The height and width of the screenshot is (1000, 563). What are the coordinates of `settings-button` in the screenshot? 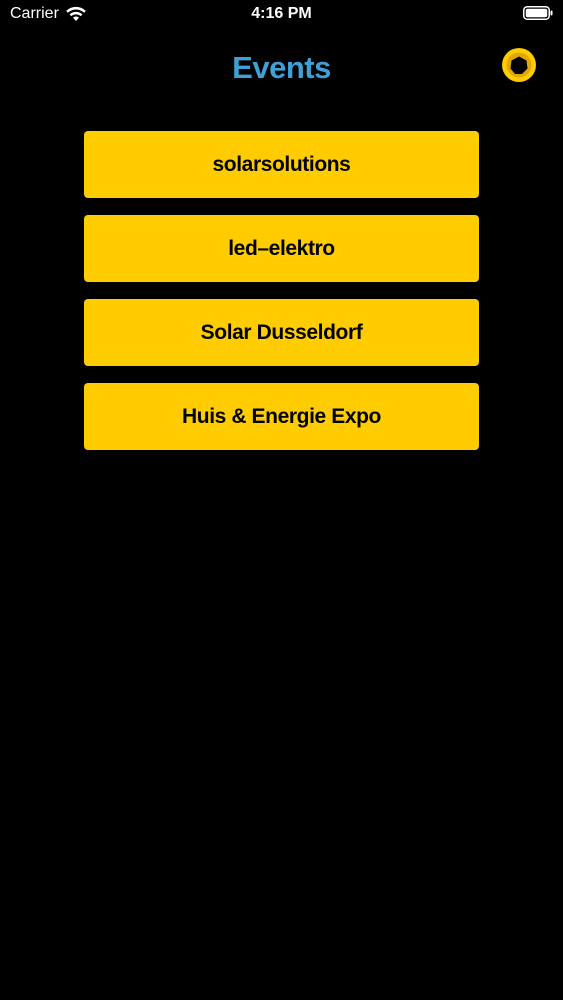 It's located at (519, 65).